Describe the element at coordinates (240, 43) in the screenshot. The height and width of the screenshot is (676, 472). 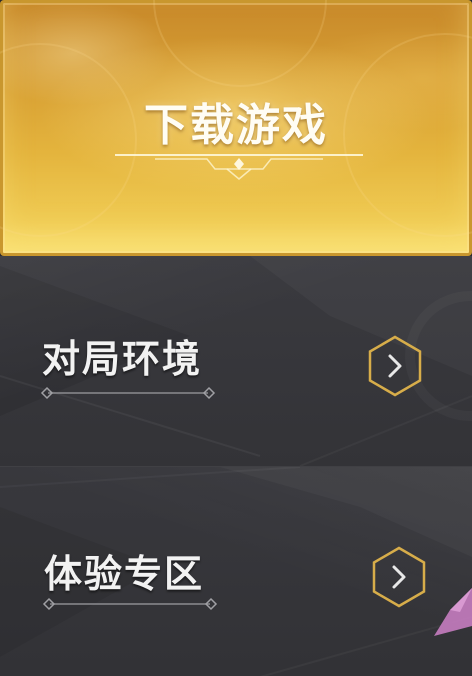
I see `banner-ornament-arc-center` at that location.